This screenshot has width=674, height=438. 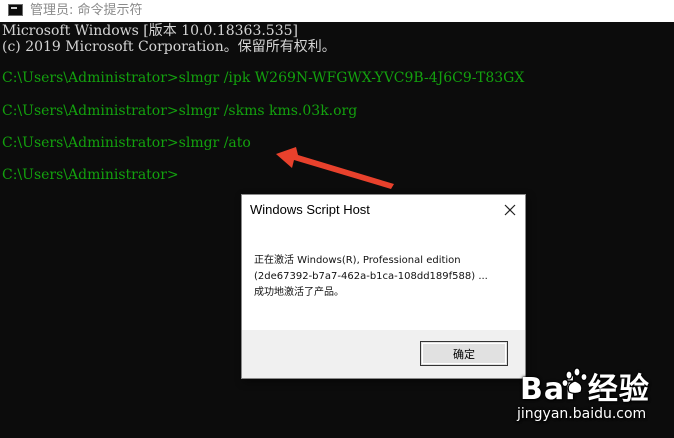 I want to click on dialog-title-bar: Windows Script Host, so click(x=383, y=210).